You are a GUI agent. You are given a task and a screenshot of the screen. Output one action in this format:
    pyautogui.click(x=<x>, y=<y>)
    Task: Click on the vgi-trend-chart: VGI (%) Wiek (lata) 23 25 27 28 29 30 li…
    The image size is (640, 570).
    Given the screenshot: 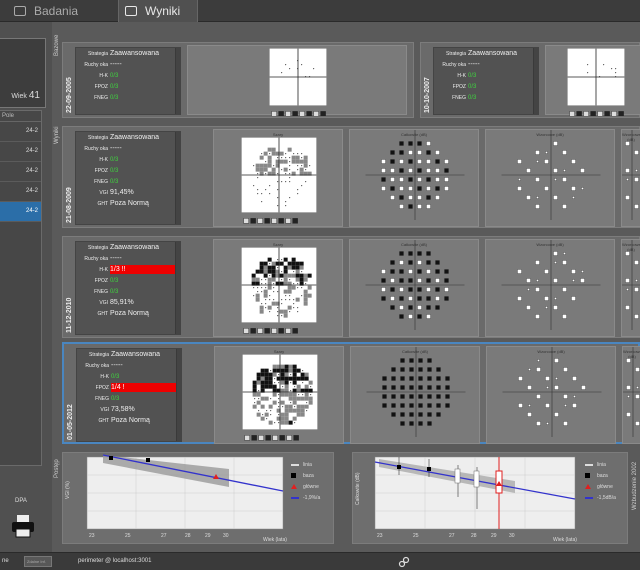 What is the action you would take?
    pyautogui.click(x=198, y=498)
    